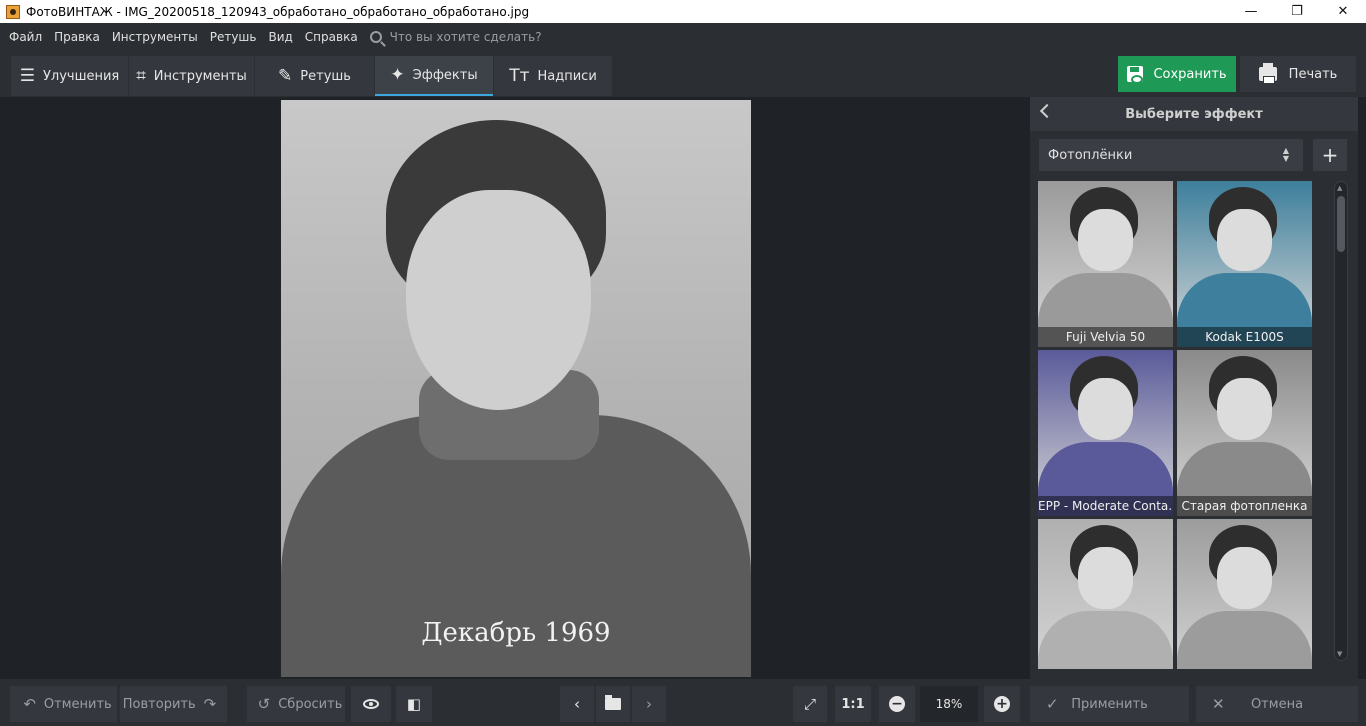 This screenshot has width=1366, height=726. I want to click on actual-size-button: 1:1, so click(853, 704).